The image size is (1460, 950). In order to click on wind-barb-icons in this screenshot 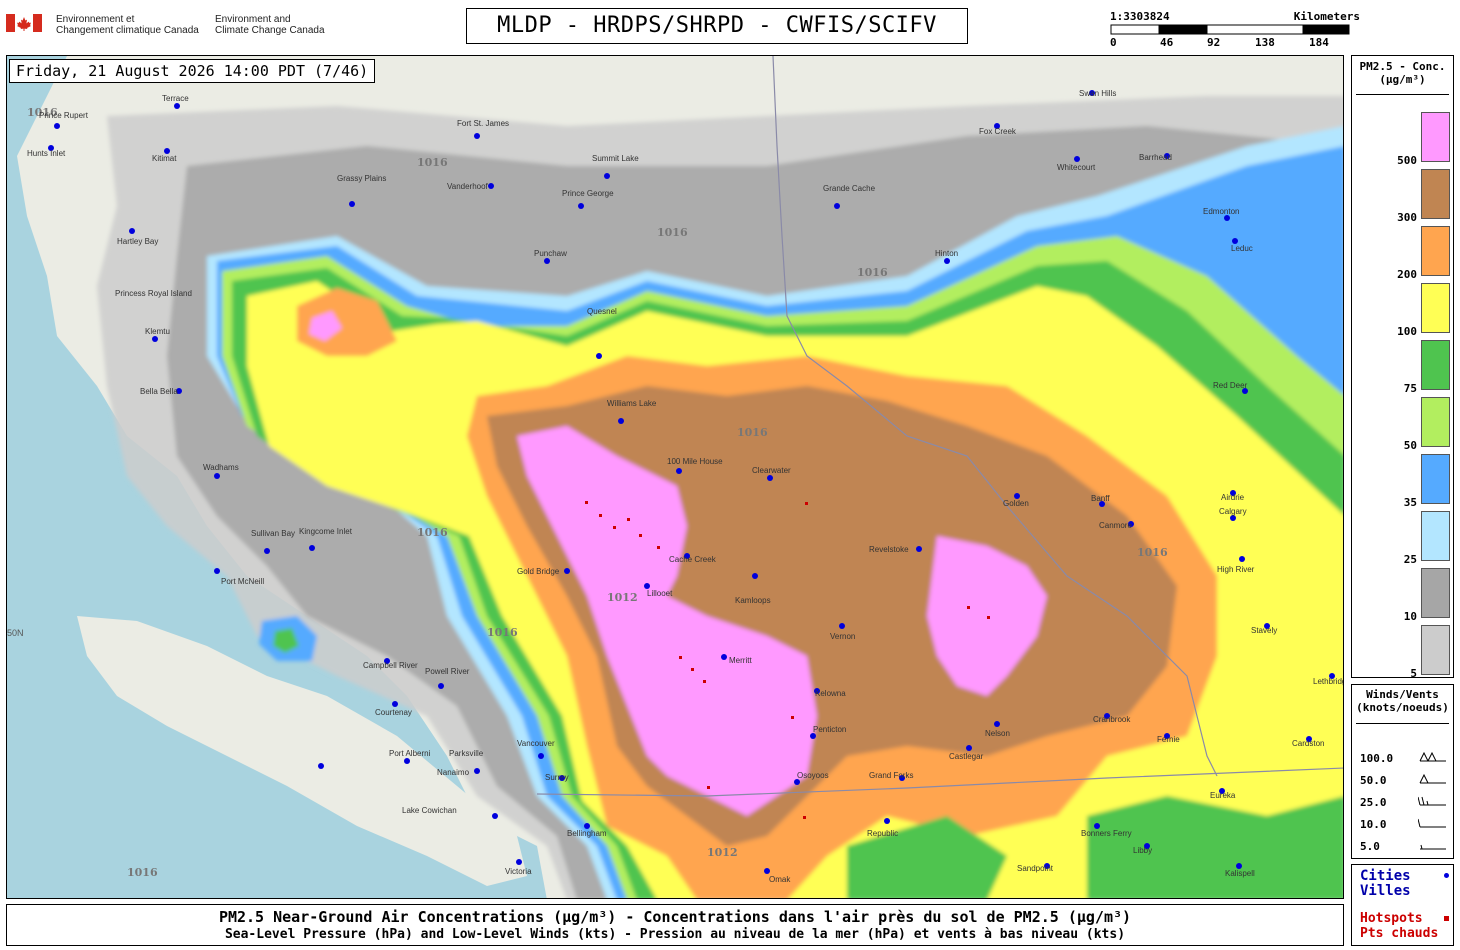, I will do `click(1432, 800)`.